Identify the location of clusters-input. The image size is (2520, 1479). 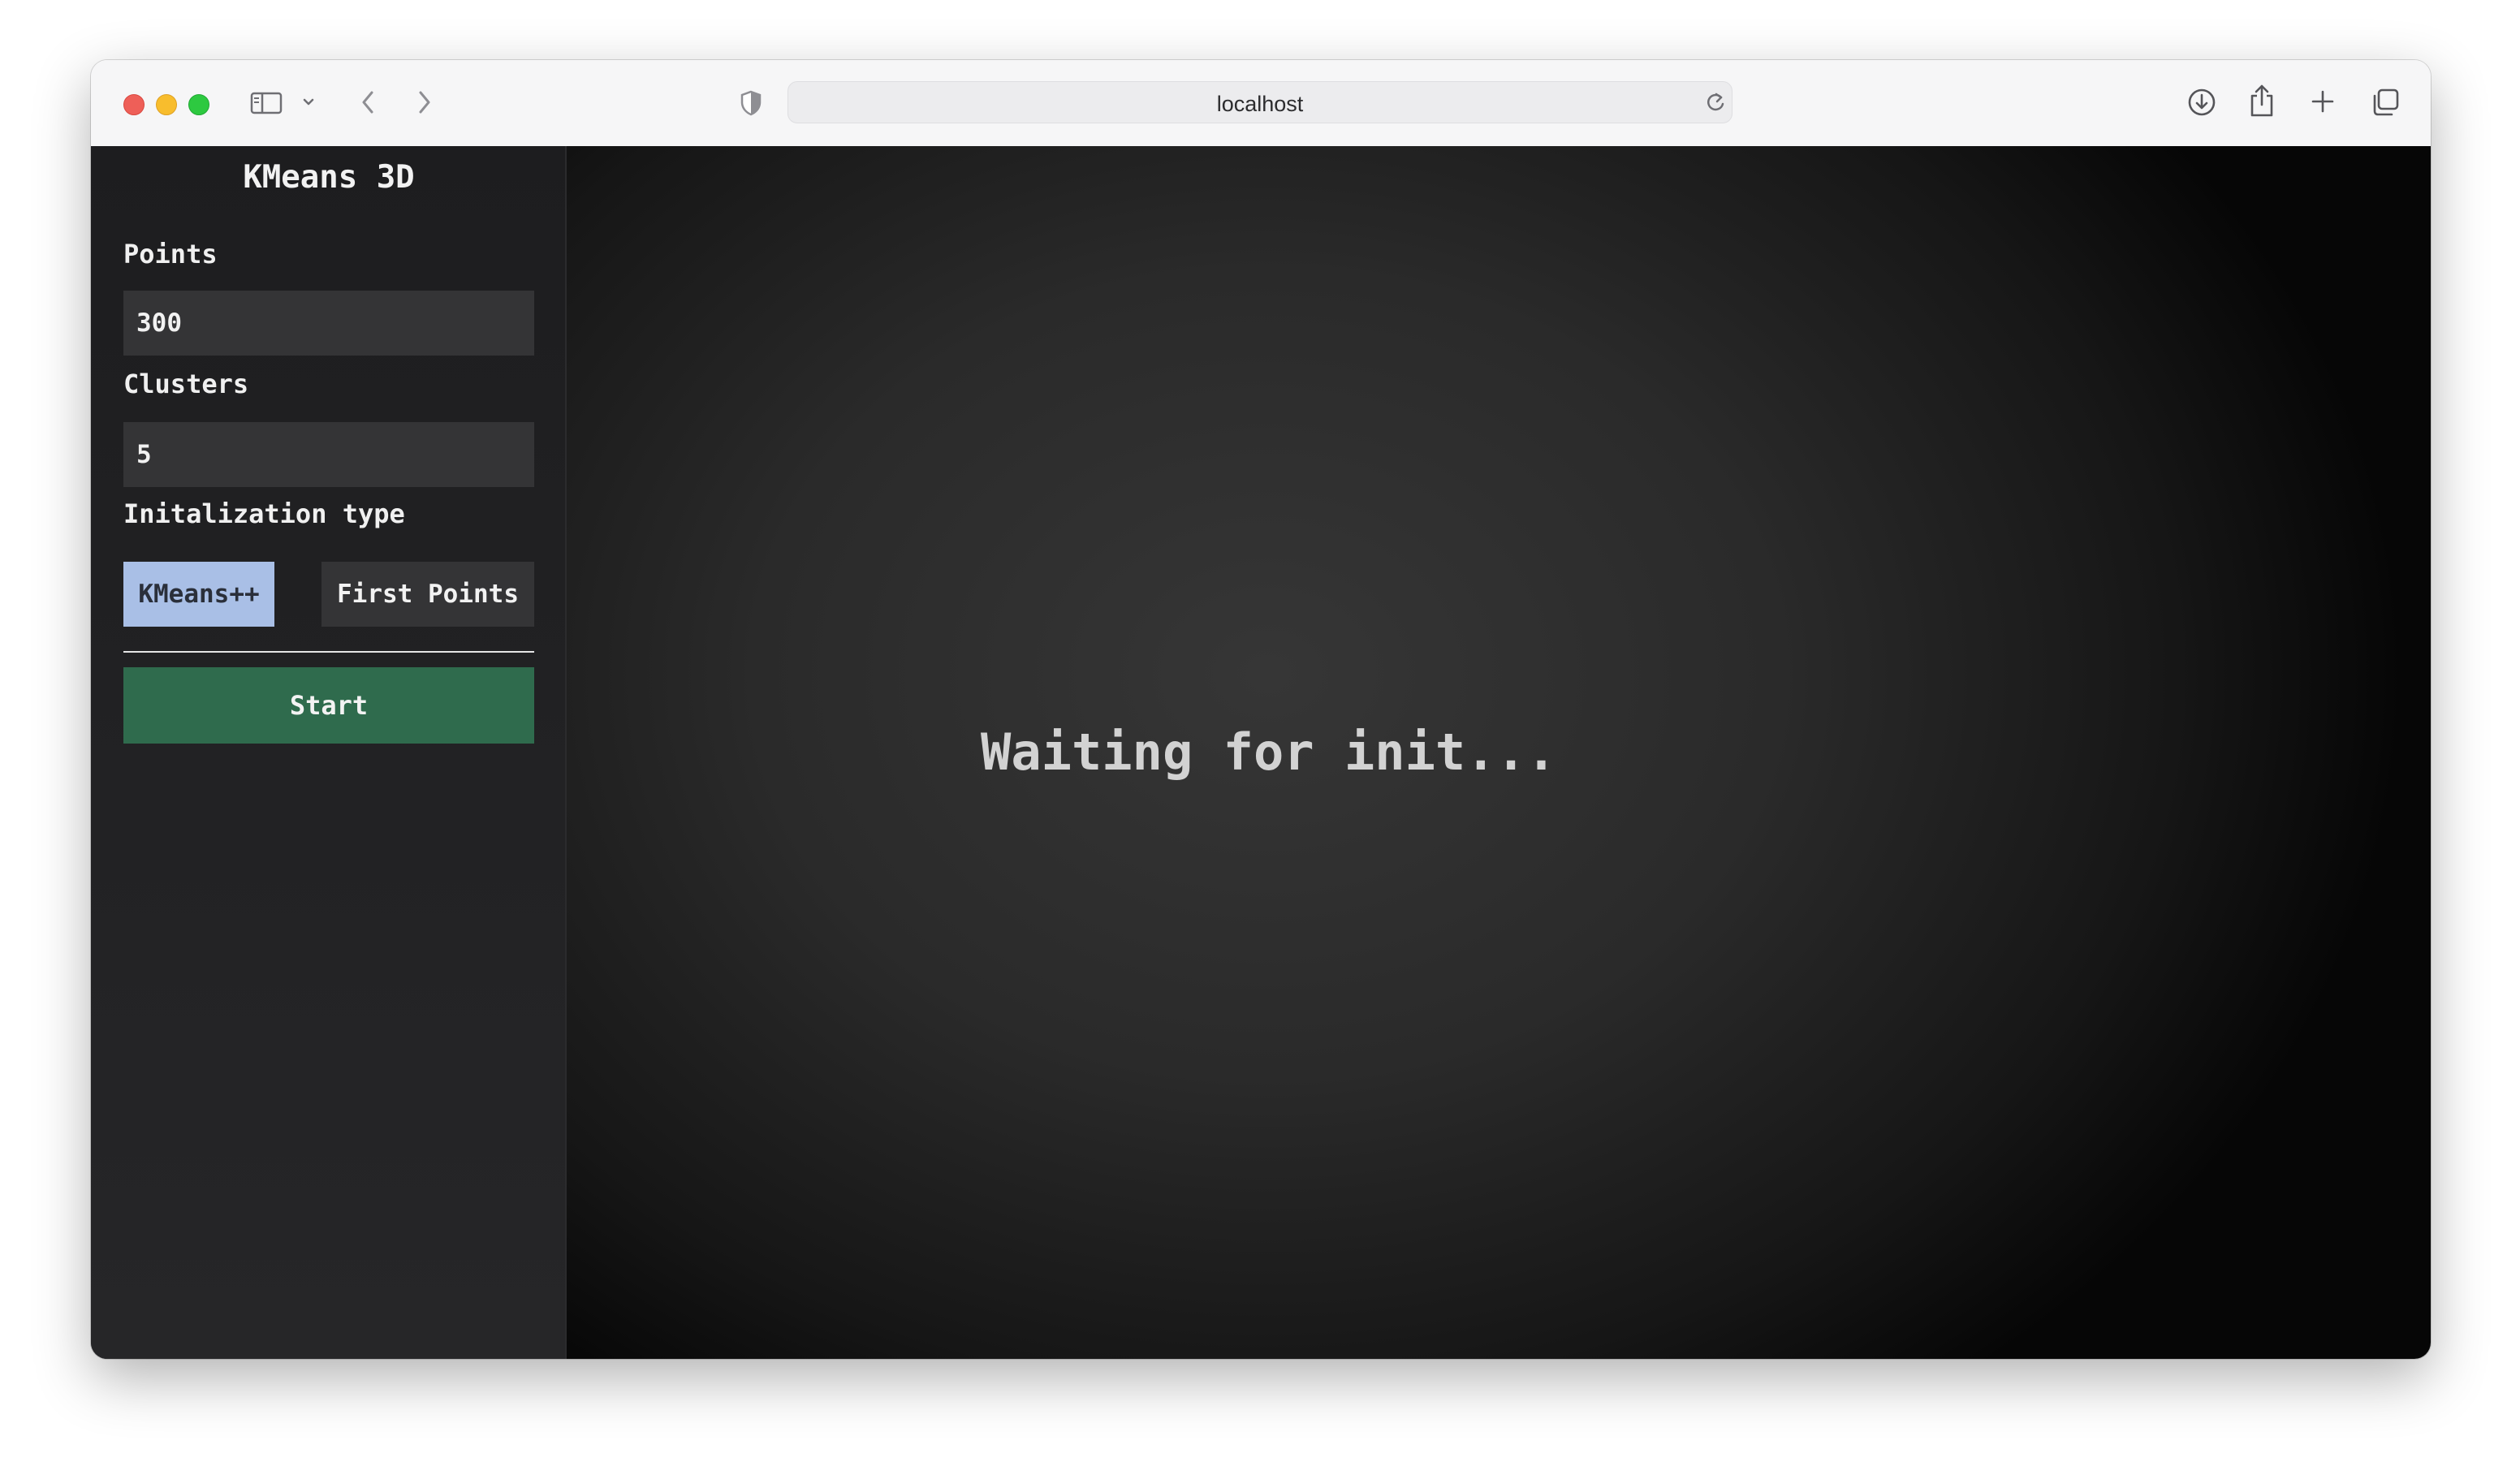
(328, 454).